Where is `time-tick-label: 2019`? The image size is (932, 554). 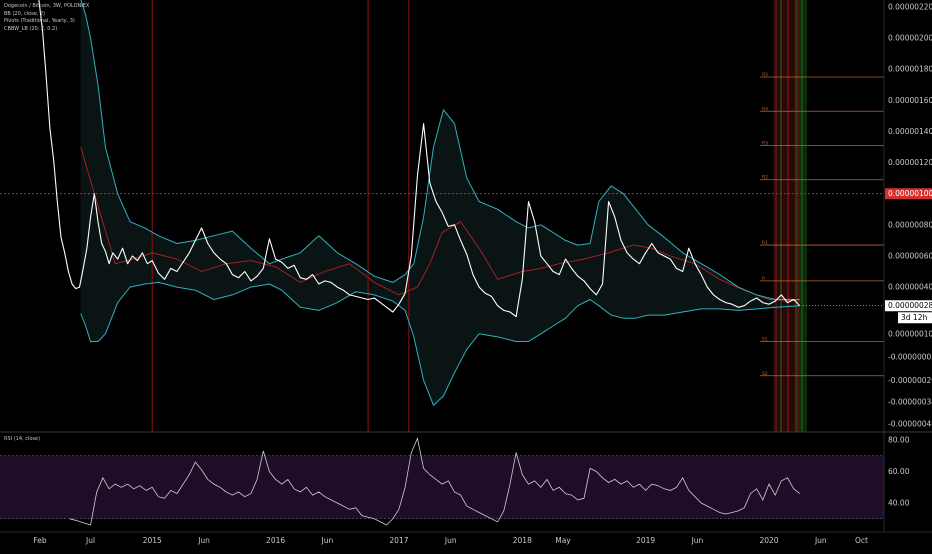
time-tick-label: 2019 is located at coordinates (645, 540).